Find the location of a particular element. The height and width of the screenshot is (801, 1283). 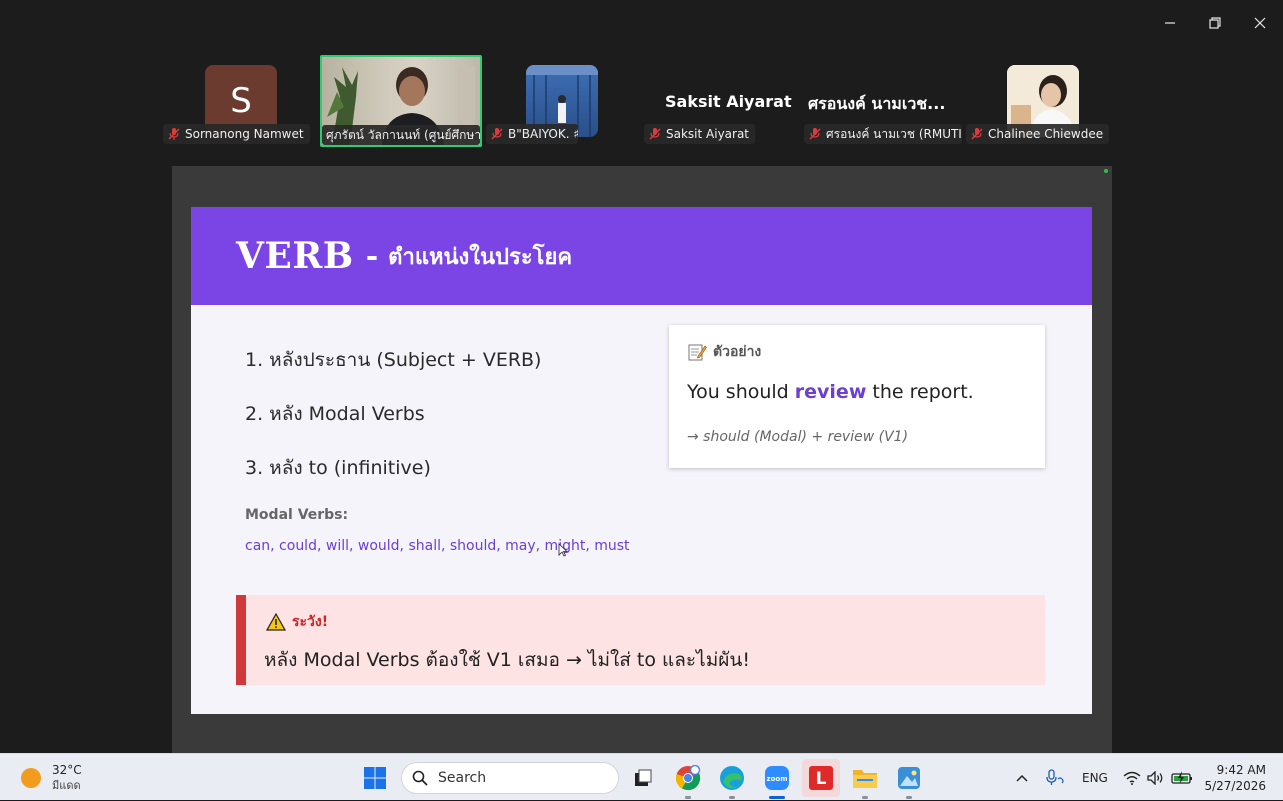

participant-name-chip: Saksit Aiyarat is located at coordinates (700, 134).